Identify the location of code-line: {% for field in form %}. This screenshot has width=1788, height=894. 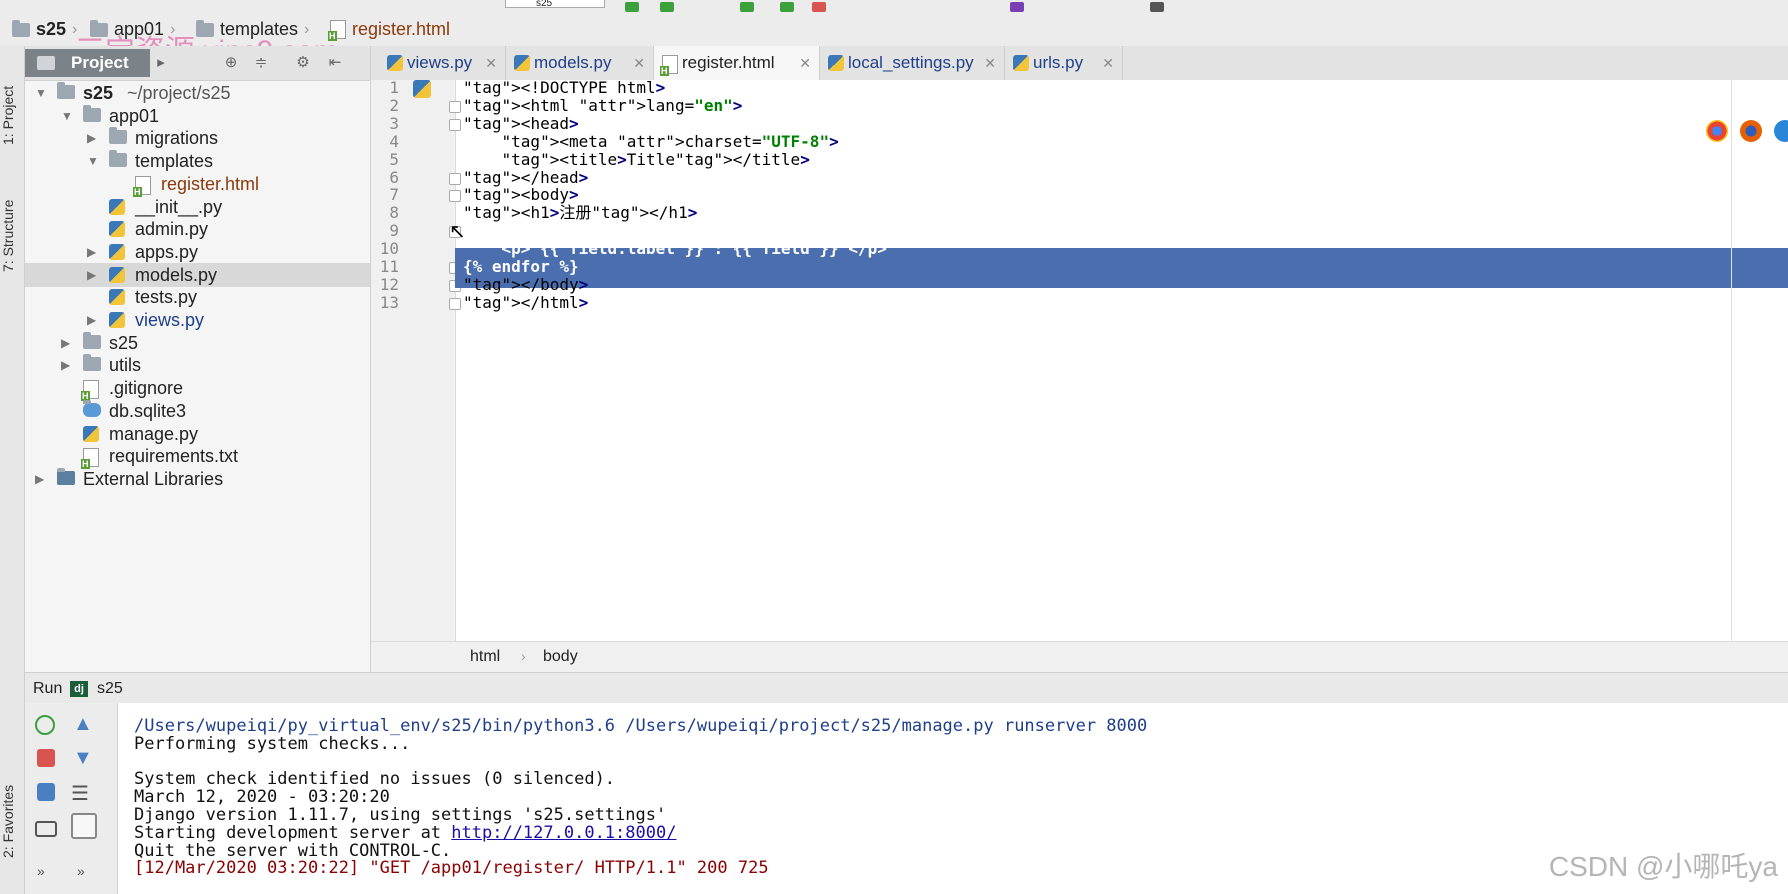
(574, 231).